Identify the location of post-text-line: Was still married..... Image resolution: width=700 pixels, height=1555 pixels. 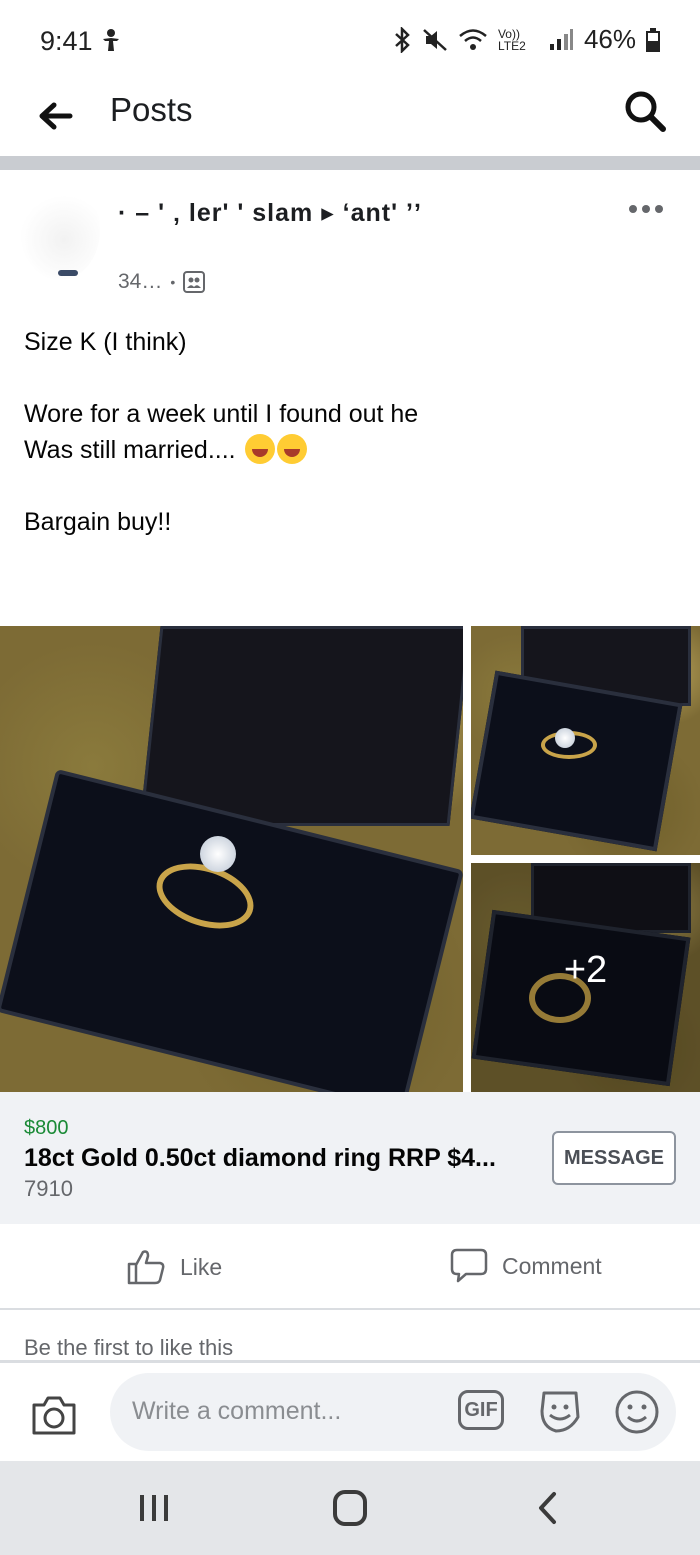
(130, 450).